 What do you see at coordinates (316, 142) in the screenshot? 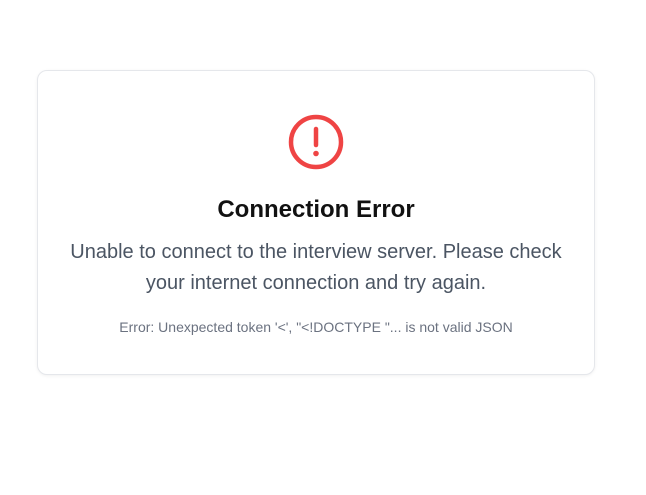
I see `alert-circle-icon` at bounding box center [316, 142].